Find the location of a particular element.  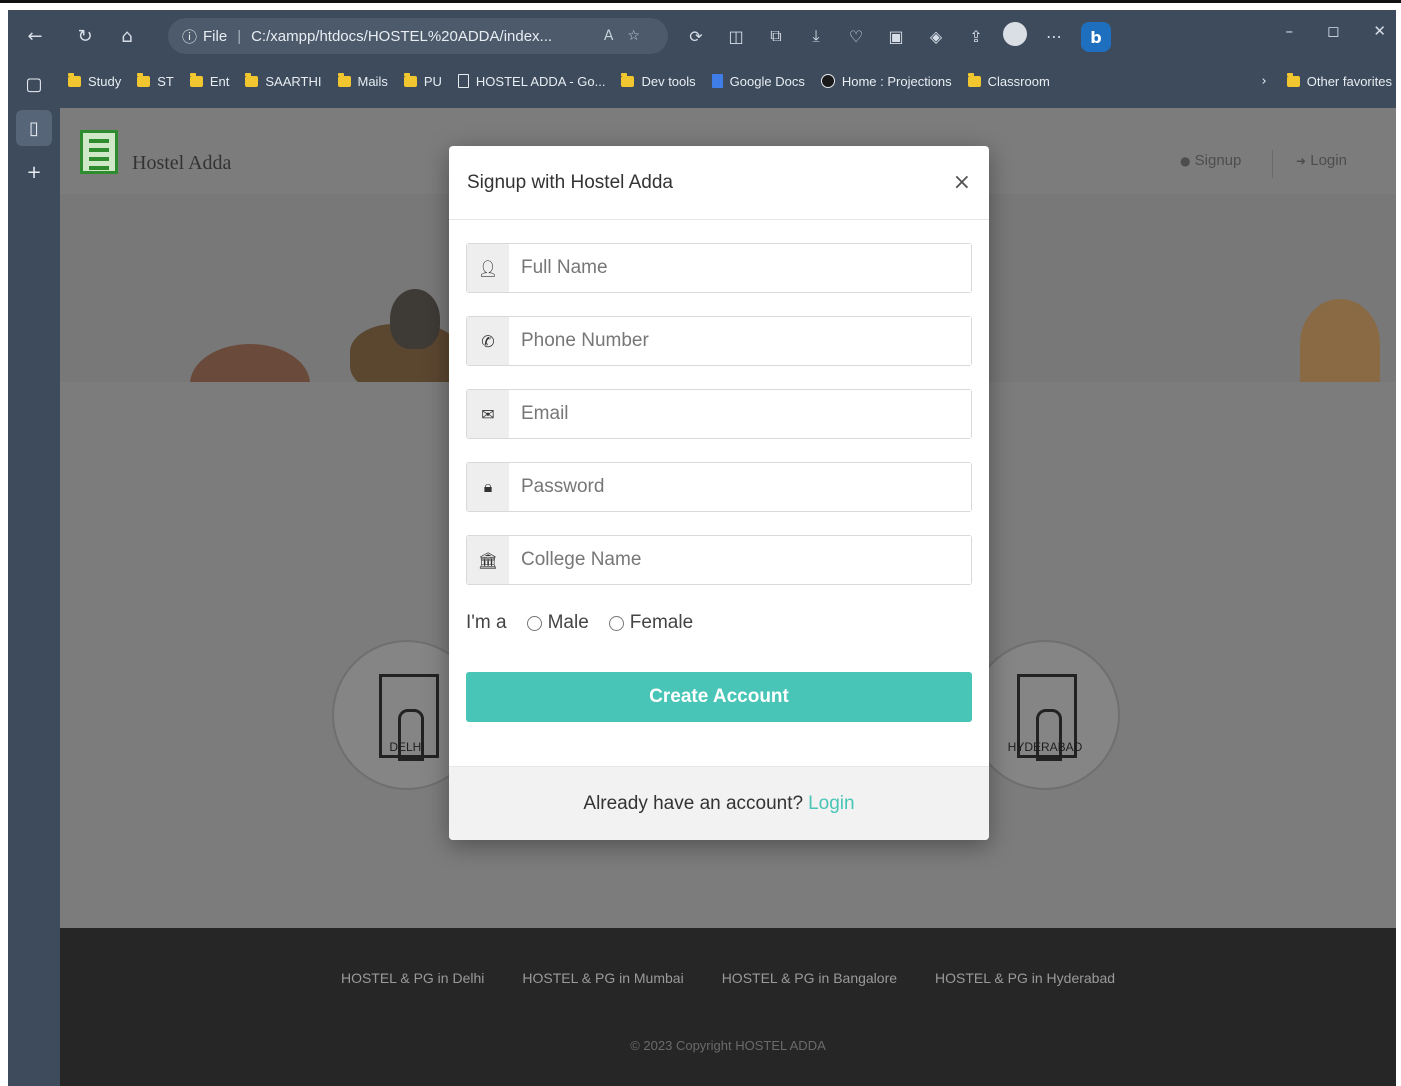

footer-link-delhi: HOSTEL & PG in Delhi is located at coordinates (412, 978).